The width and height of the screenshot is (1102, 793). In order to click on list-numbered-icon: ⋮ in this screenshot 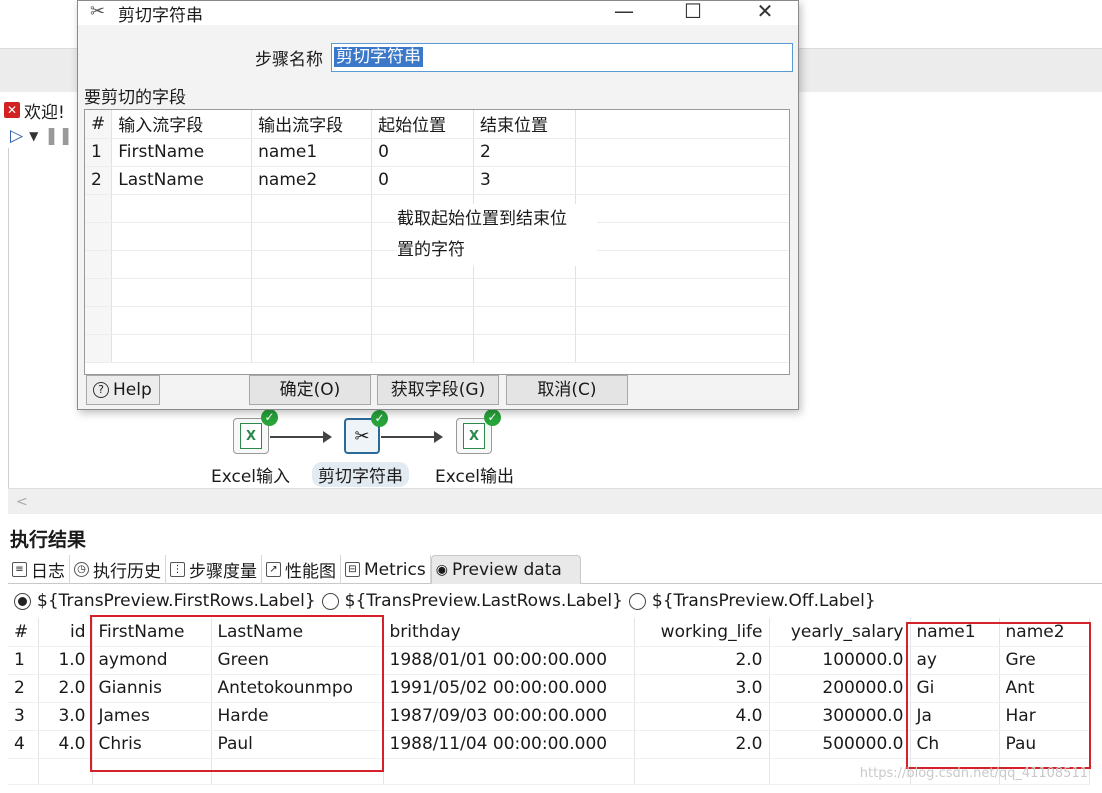, I will do `click(177, 569)`.